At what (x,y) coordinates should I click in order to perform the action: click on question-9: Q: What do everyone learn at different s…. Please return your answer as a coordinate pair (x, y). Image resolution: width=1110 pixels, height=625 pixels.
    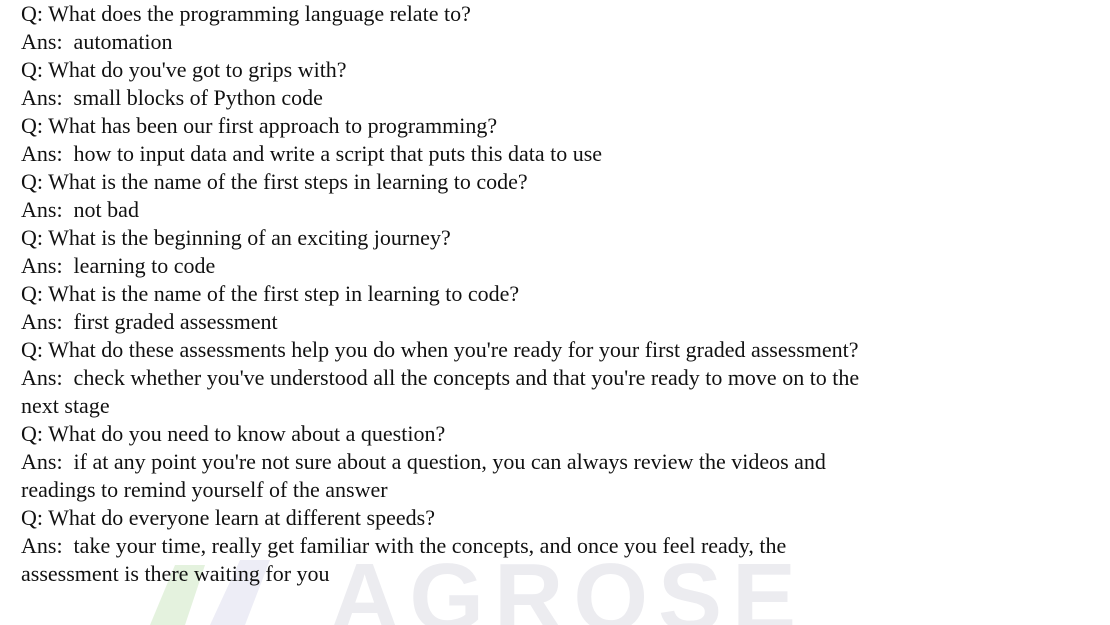
    Looking at the image, I should click on (228, 517).